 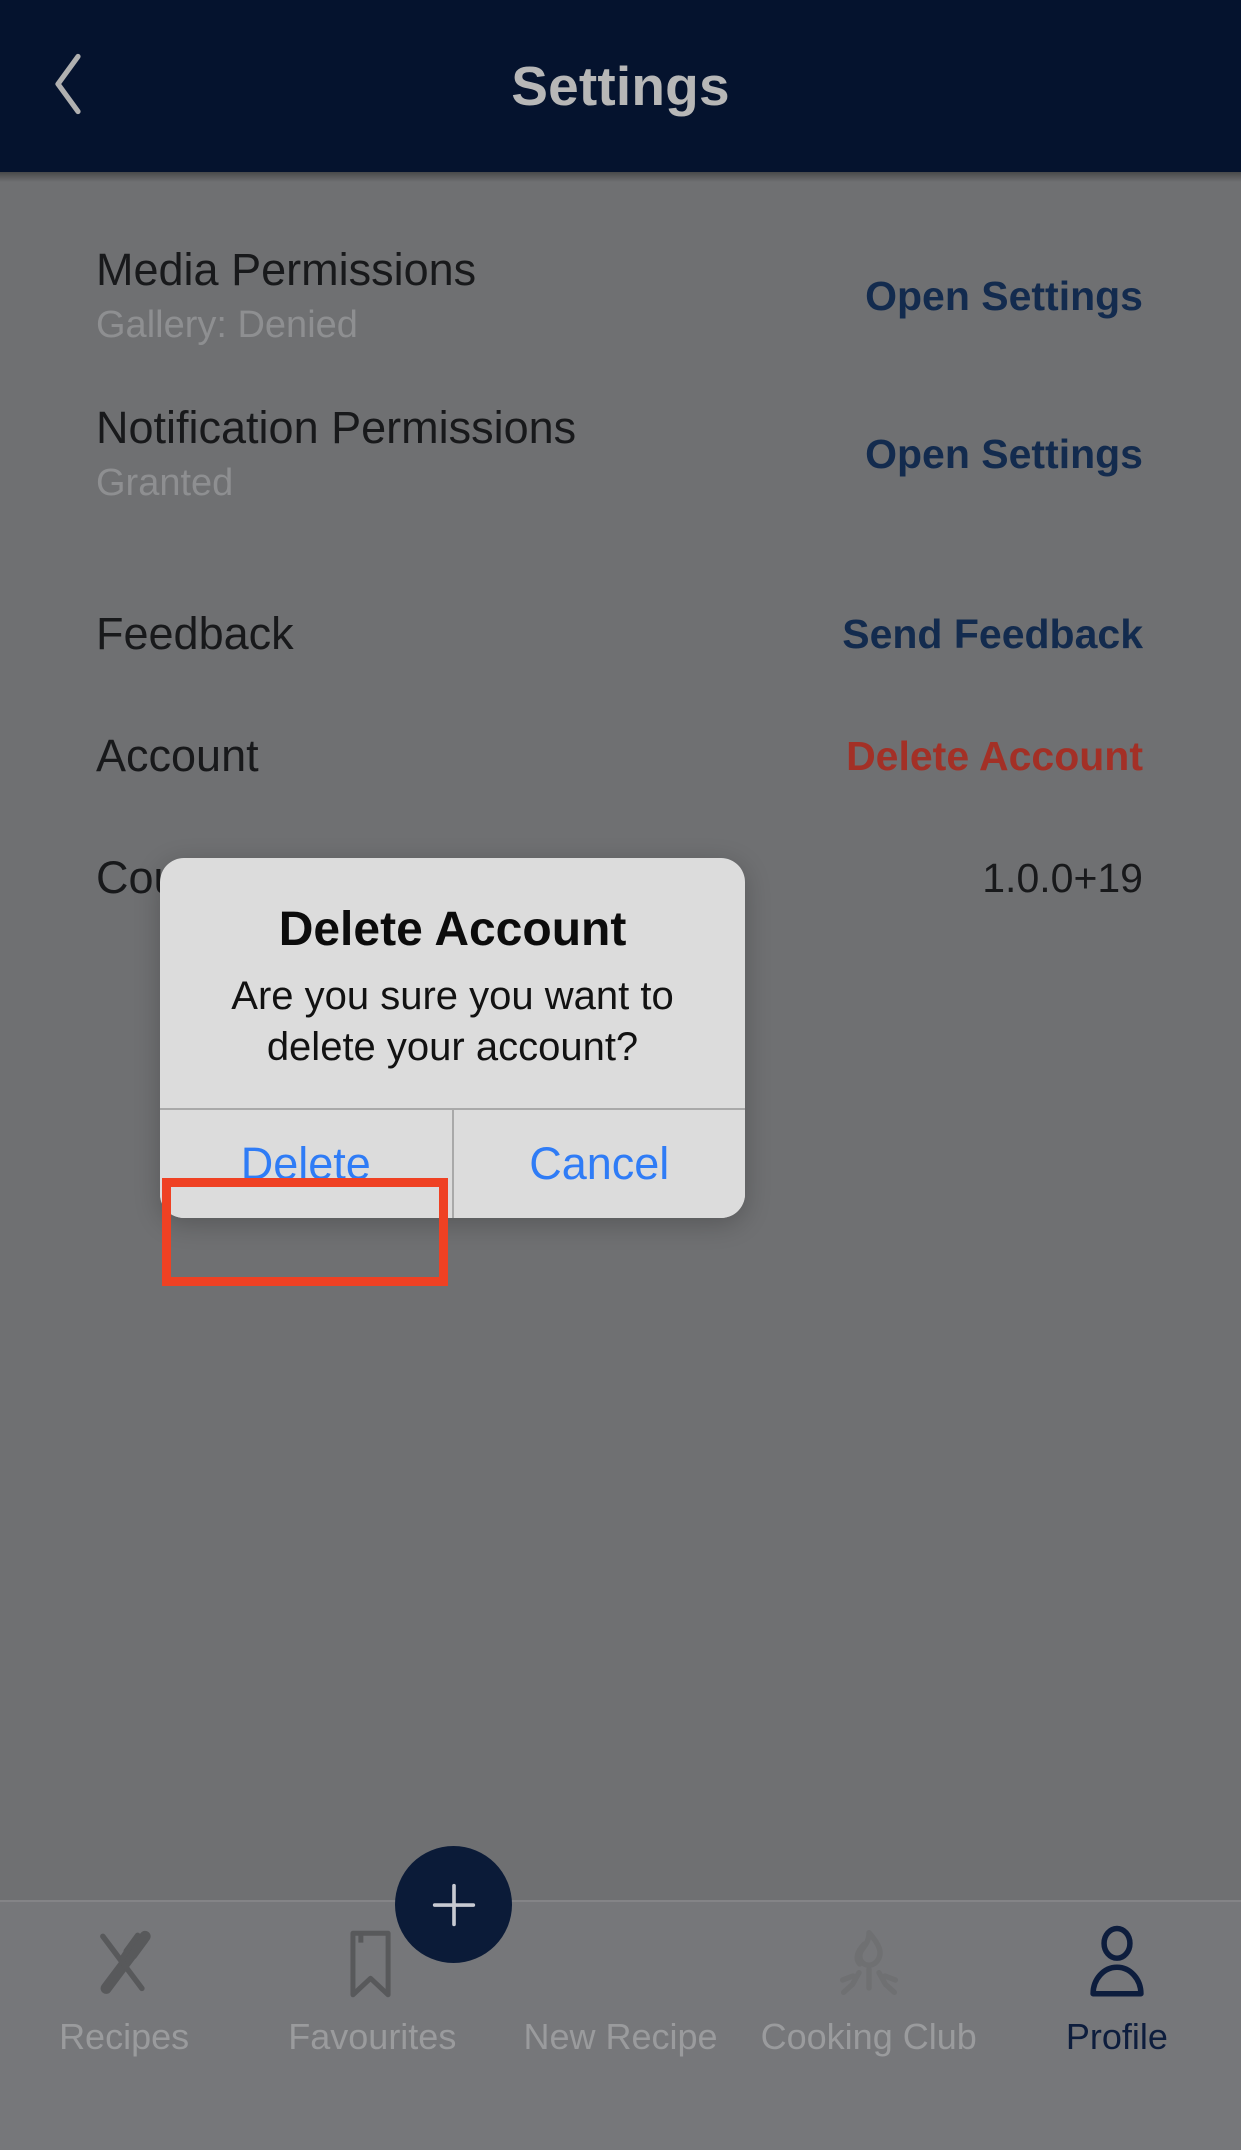 I want to click on settings-row-subtitle: Gallery: Denied, so click(x=227, y=324).